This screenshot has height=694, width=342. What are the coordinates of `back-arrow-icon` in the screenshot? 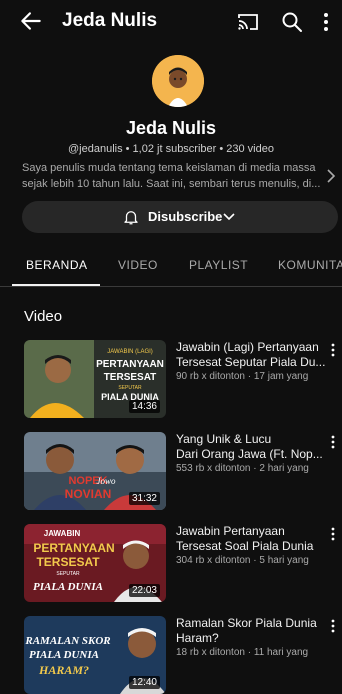 It's located at (31, 21).